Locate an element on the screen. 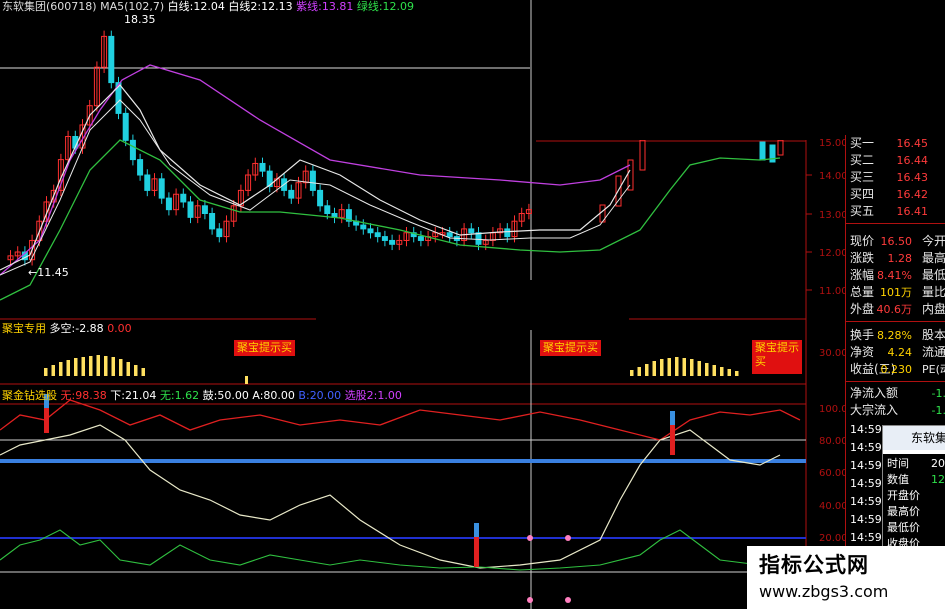 This screenshot has height=609, width=945. stat-value-6: 8.28% is located at coordinates (894, 335).